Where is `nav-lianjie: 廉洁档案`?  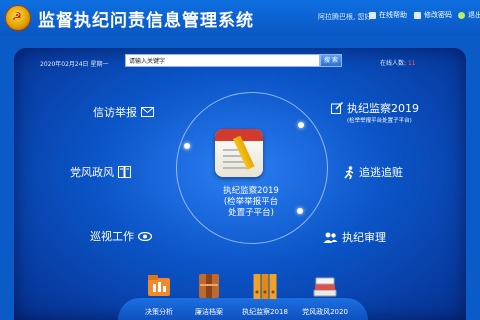
nav-lianjie: 廉洁档案 is located at coordinates (209, 294).